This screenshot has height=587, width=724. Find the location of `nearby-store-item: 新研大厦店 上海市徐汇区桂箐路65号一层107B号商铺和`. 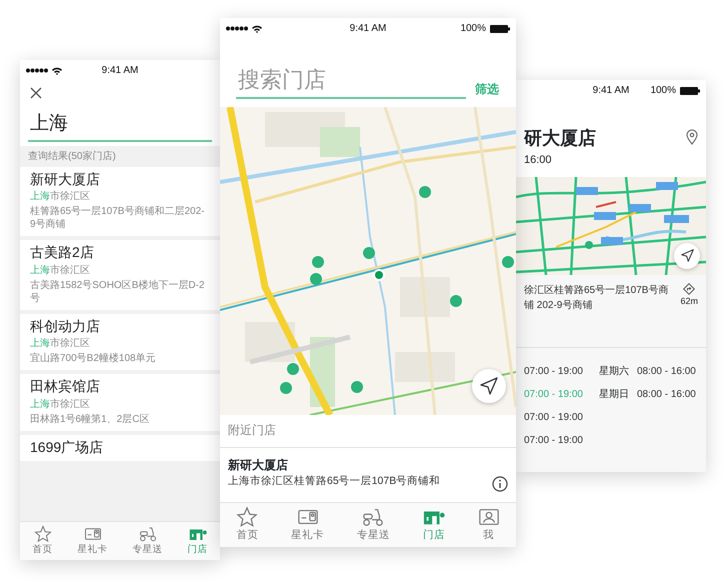

nearby-store-item: 新研大厦店 上海市徐汇区桂箐路65号一层107B号商铺和 is located at coordinates (368, 475).